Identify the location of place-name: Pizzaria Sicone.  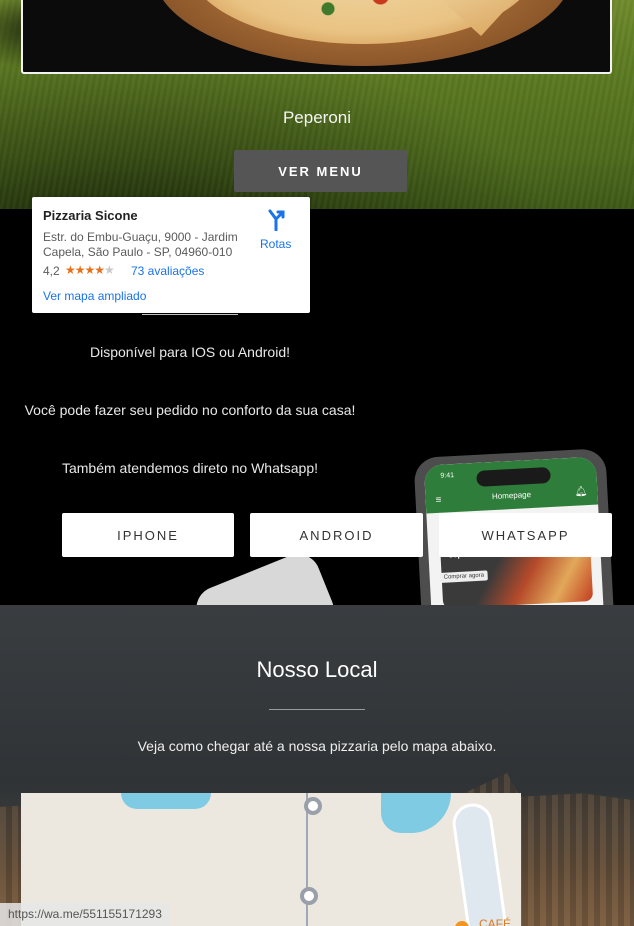
(90, 215).